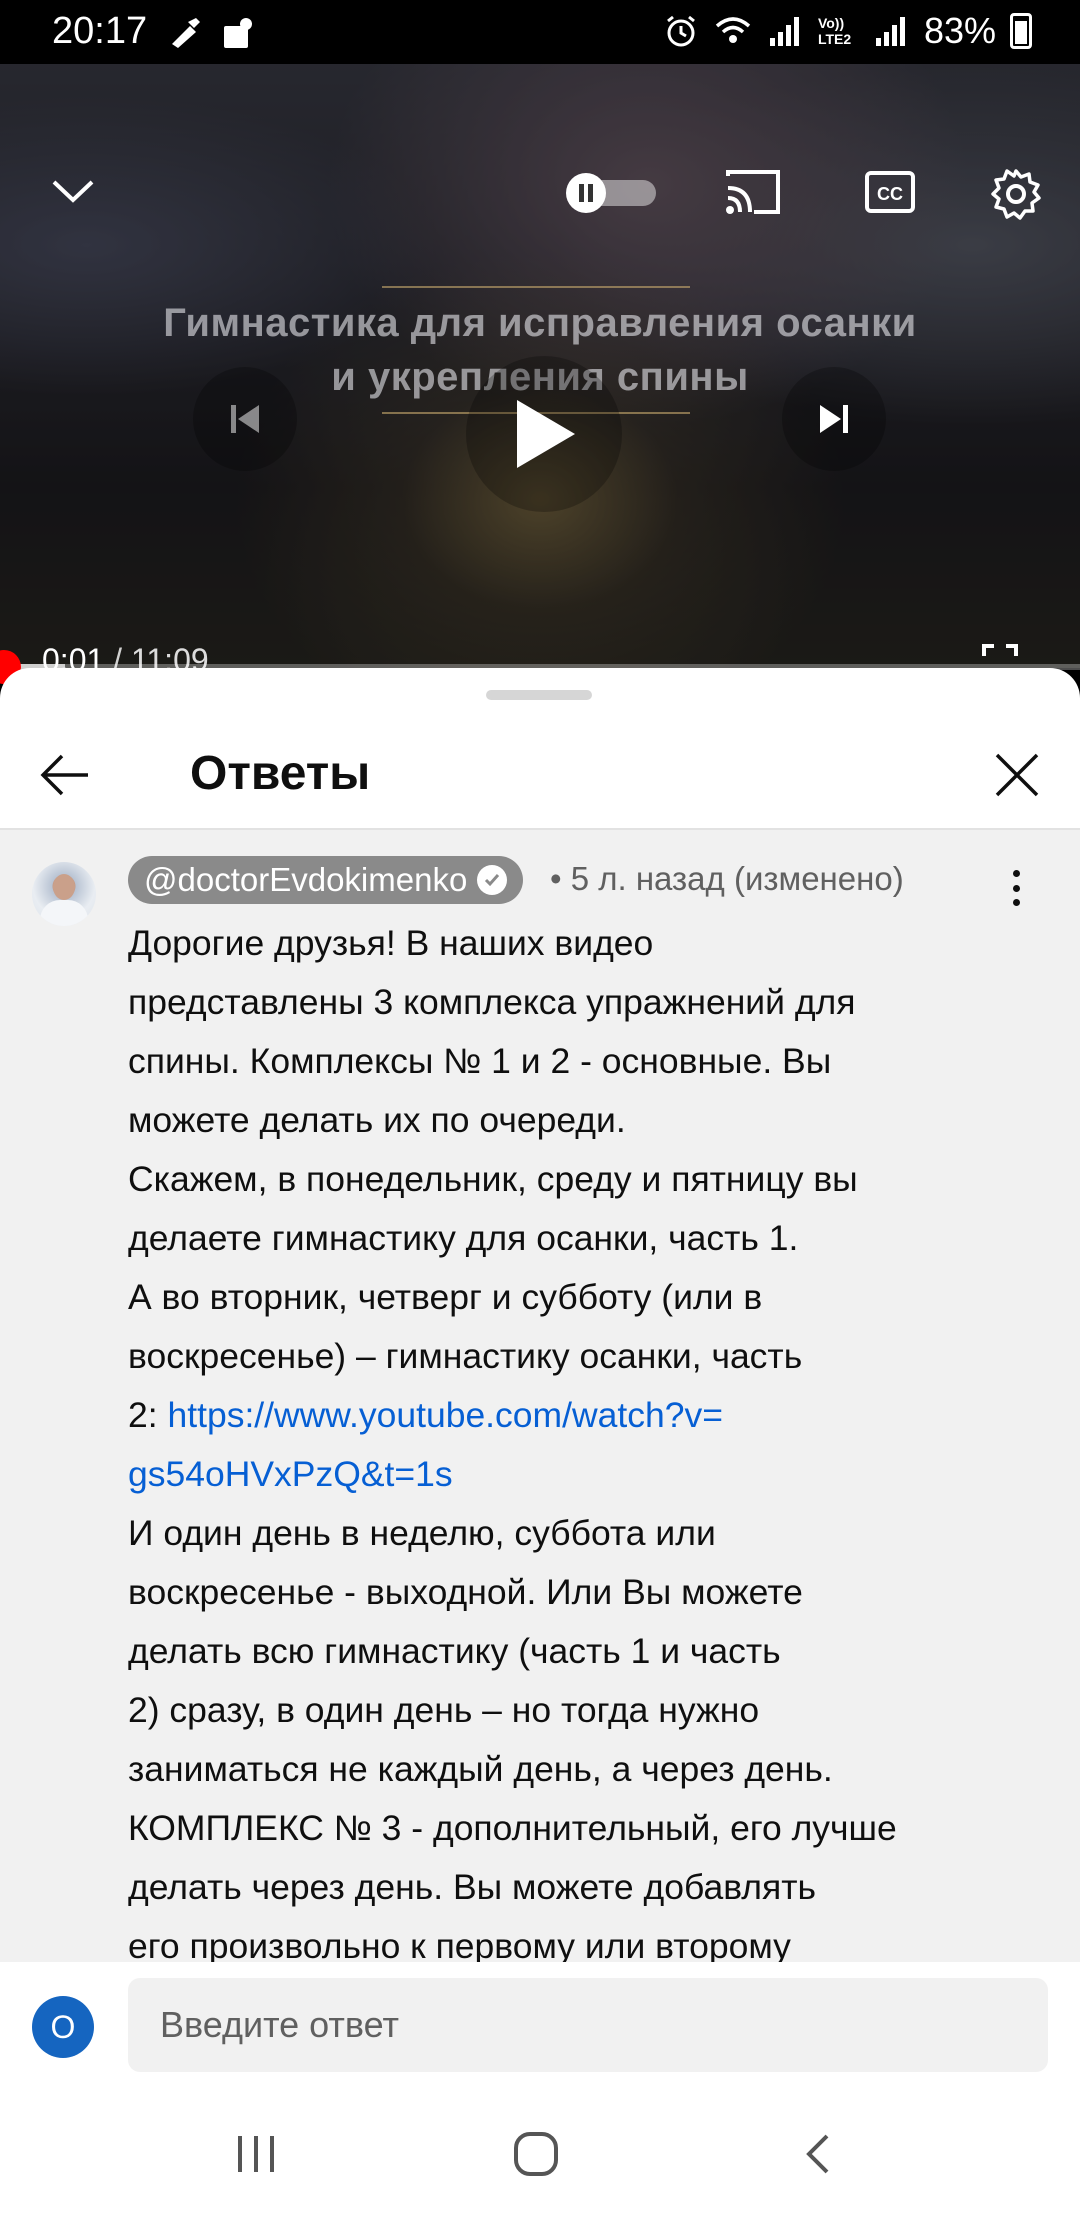 The width and height of the screenshot is (1080, 2220). I want to click on panel-title: Ответы, so click(280, 773).